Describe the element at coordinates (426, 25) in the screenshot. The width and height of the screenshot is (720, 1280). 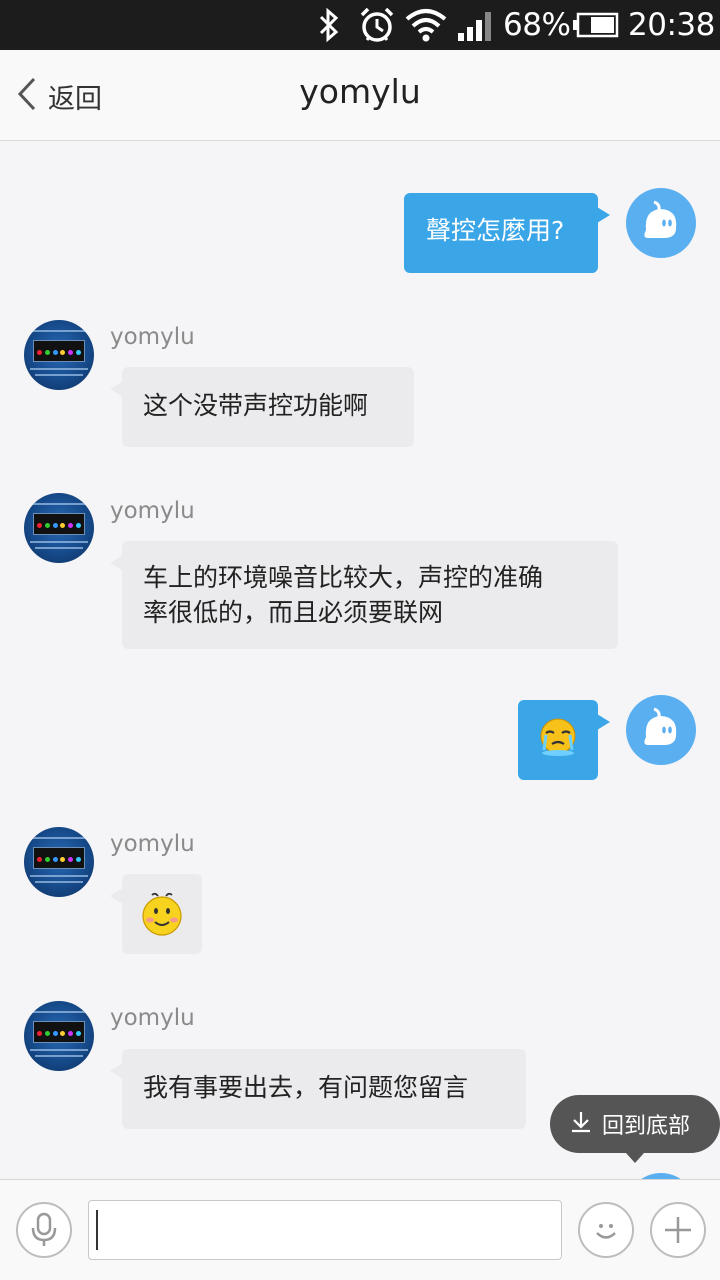
I see `wifi-icon` at that location.